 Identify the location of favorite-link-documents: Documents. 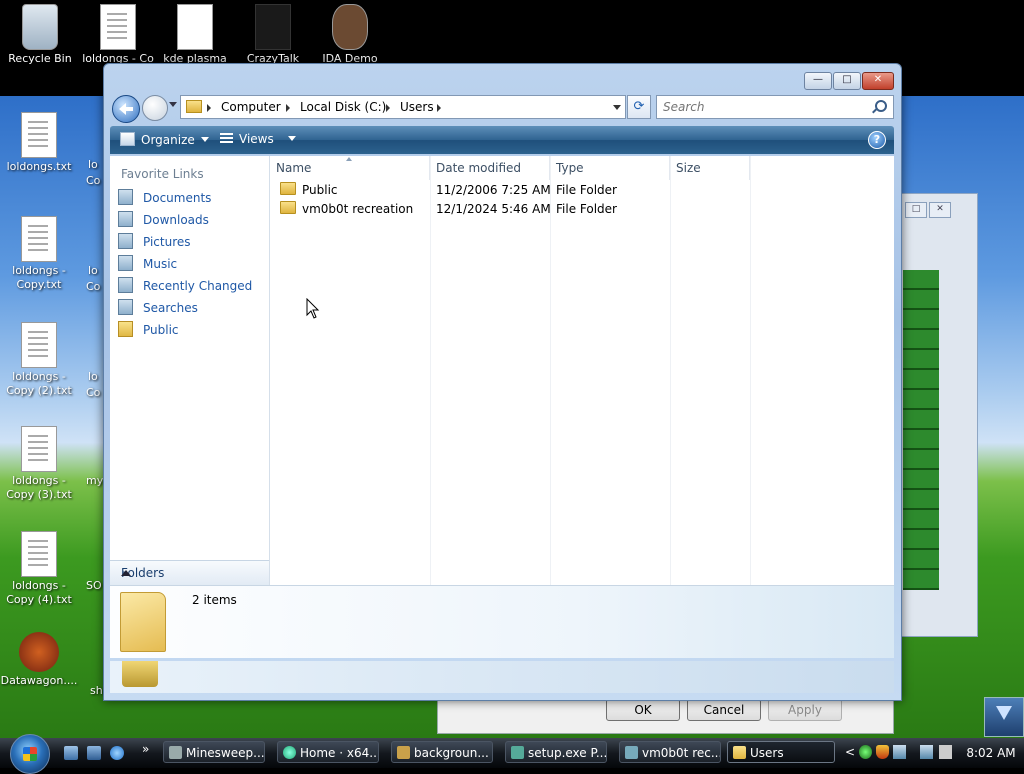
(164, 198).